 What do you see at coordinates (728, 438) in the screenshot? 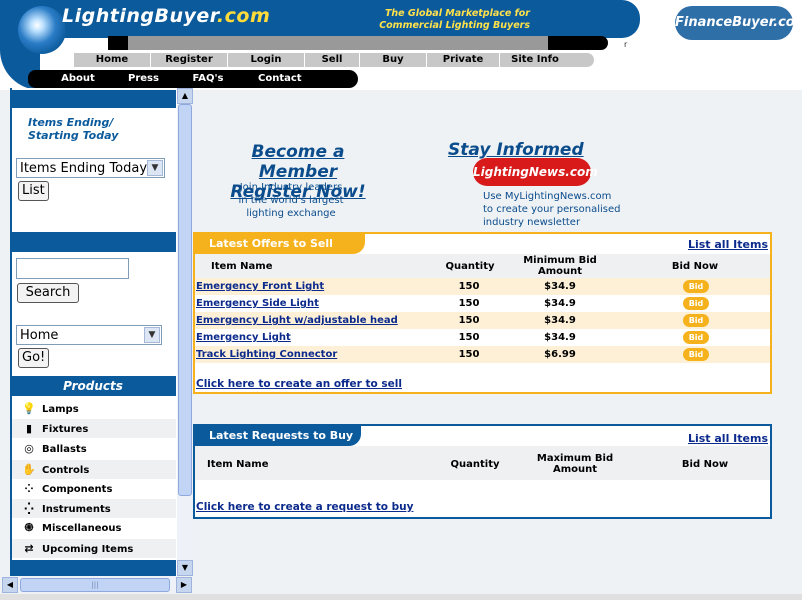
I see `requests-list-all-link: List all Items` at bounding box center [728, 438].